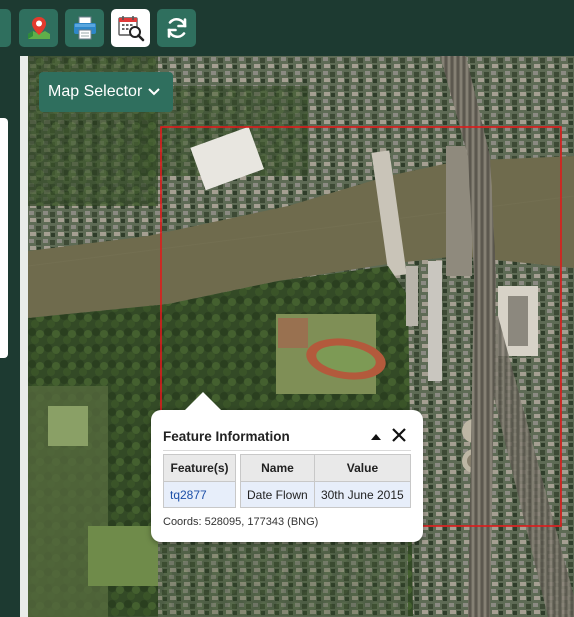 This screenshot has height=617, width=574. What do you see at coordinates (154, 92) in the screenshot?
I see `chevron-down-icon` at bounding box center [154, 92].